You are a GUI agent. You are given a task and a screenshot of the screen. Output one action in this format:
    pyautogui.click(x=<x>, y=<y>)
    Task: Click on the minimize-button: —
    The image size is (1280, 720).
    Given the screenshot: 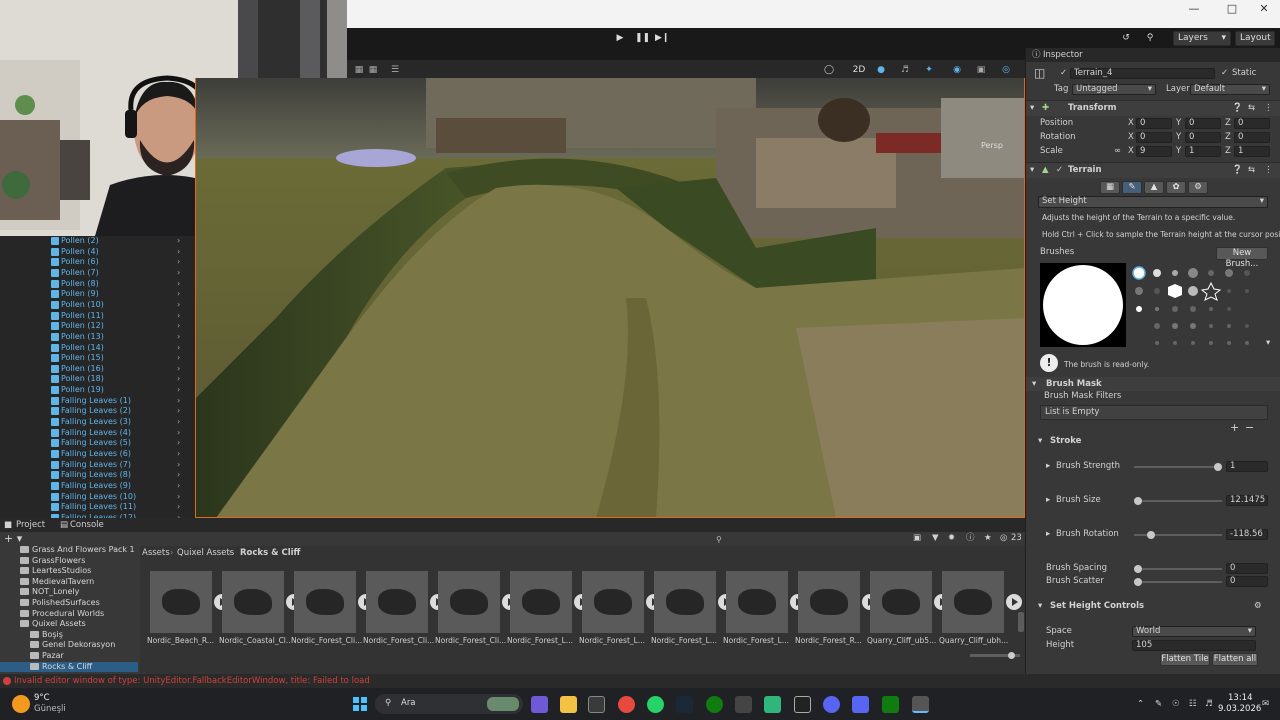 What is the action you would take?
    pyautogui.click(x=1194, y=9)
    